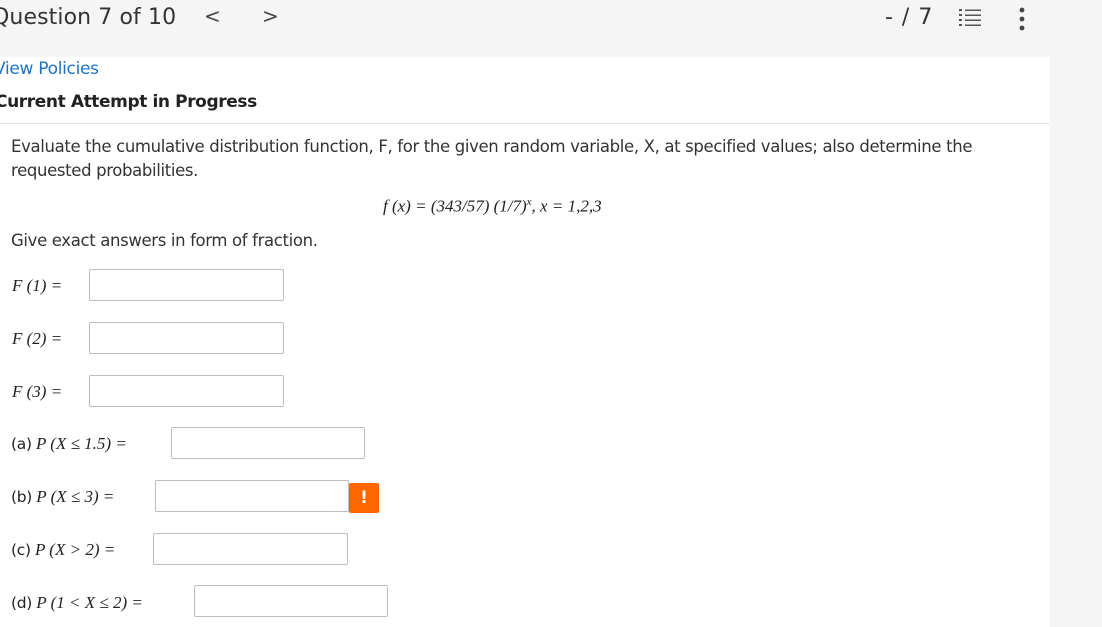 This screenshot has width=1102, height=627. Describe the element at coordinates (75, 496) in the screenshot. I see `answer-expression: P (X ≤ 3) =` at that location.